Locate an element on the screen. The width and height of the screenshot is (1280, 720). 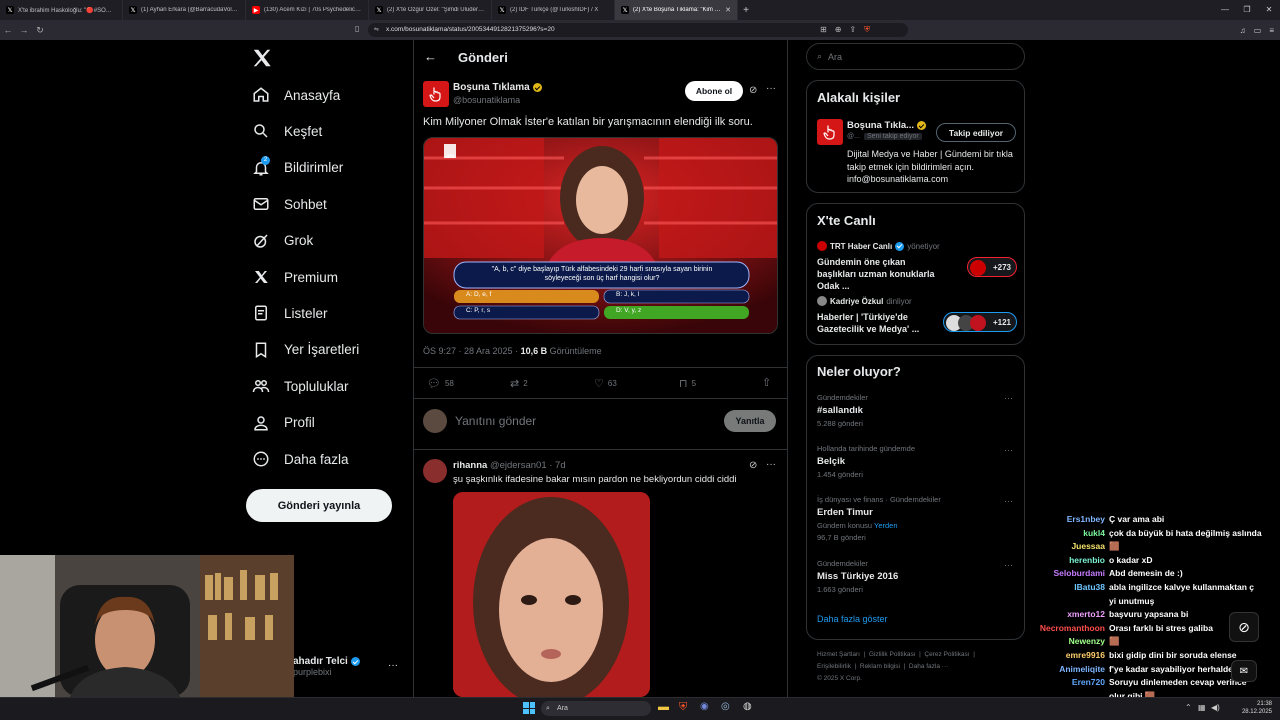
close-tab-icon: ✕ is located at coordinates (728, 10).